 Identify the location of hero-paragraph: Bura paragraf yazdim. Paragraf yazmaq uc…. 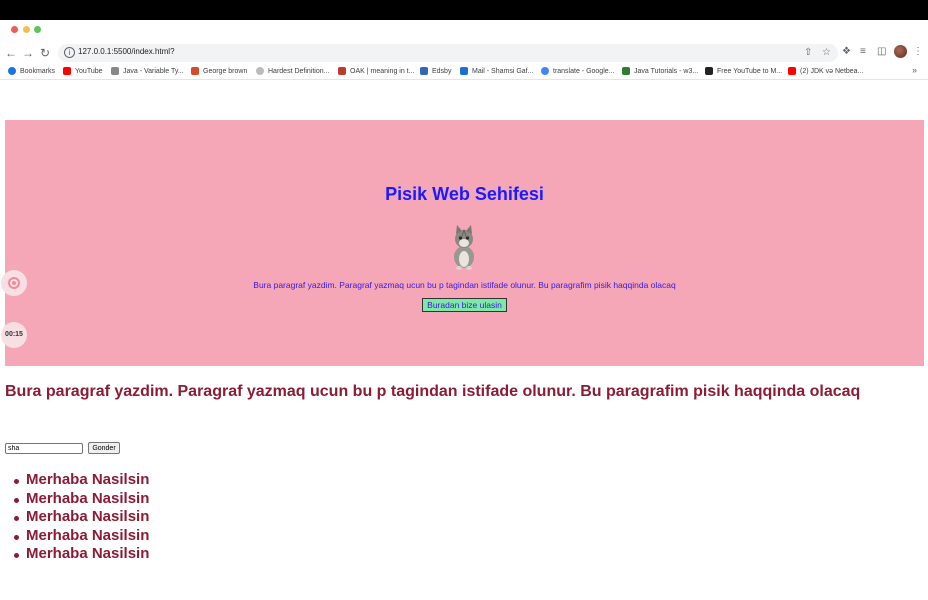
(464, 285).